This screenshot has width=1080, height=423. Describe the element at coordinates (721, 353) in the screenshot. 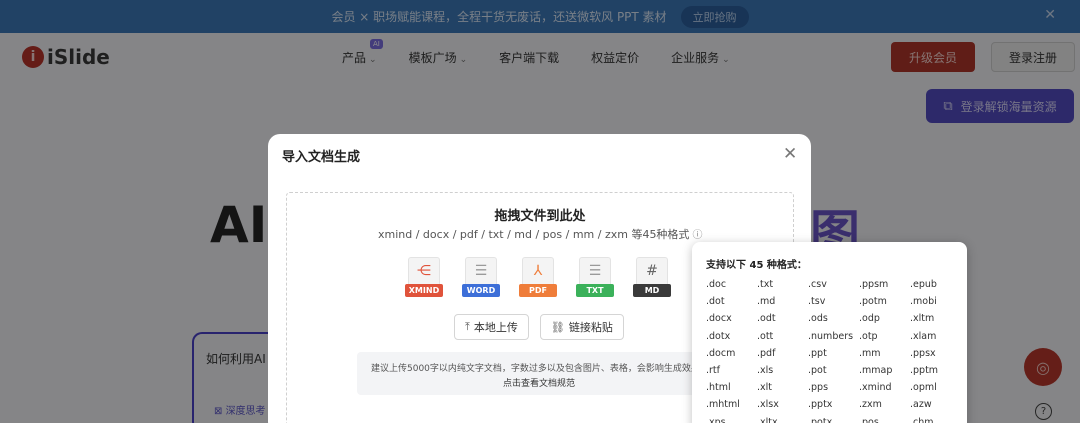

I see `format-item: .docm` at that location.